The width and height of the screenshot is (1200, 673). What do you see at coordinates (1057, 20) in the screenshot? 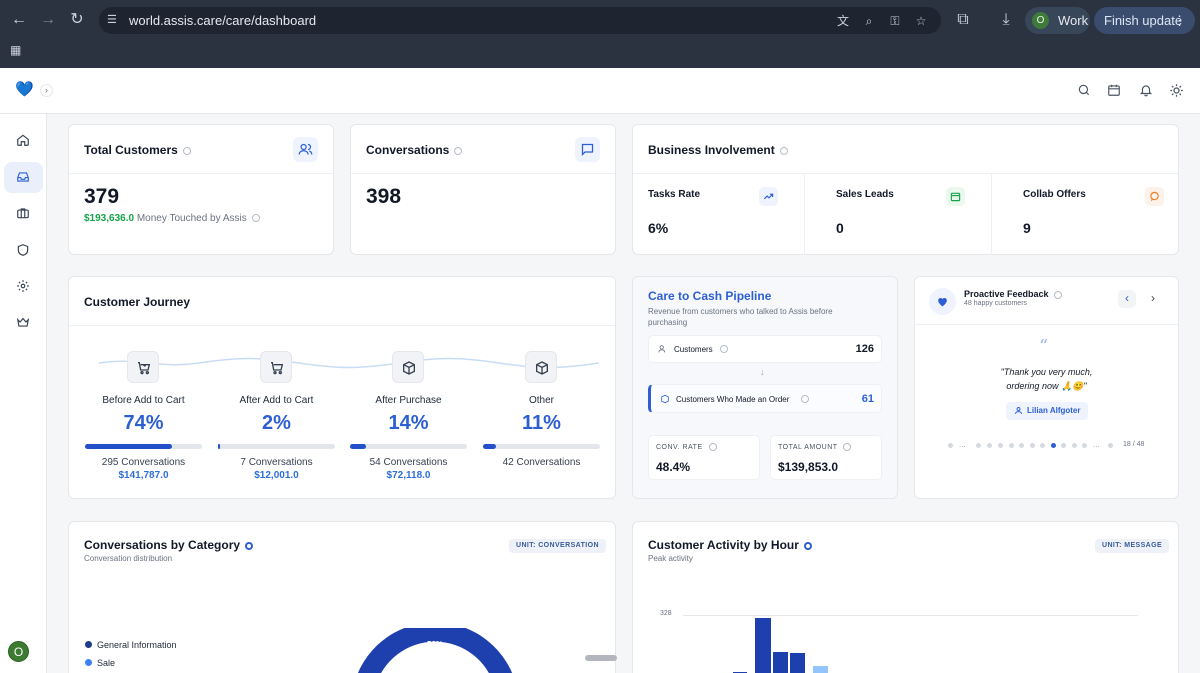
I see `profile-button: O Work` at bounding box center [1057, 20].